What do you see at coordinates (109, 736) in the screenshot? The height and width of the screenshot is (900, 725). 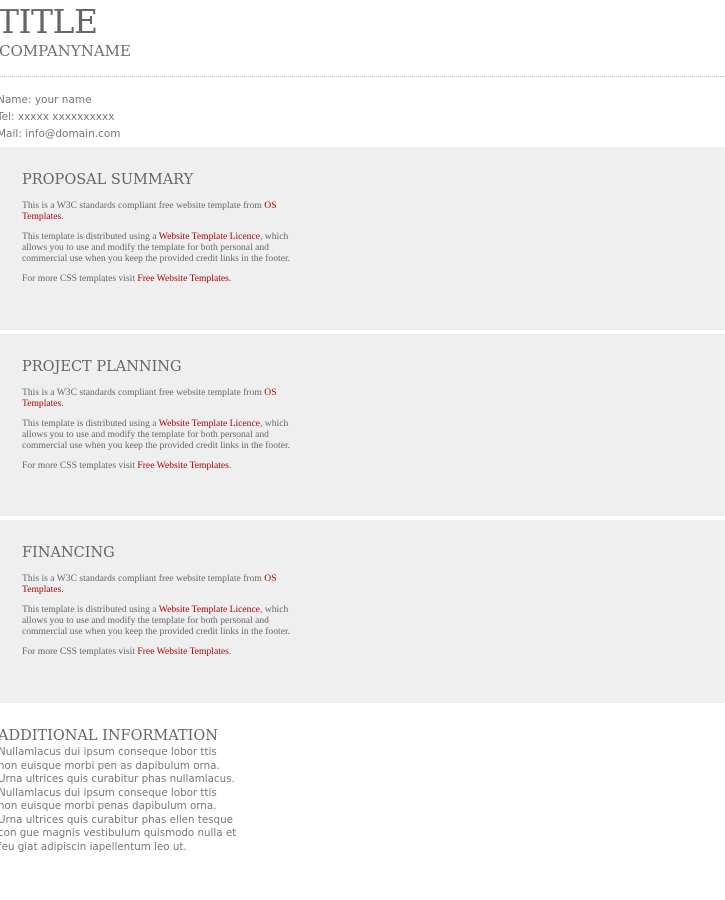 I see `additional-title: ADDITIONAL INFORMATION` at bounding box center [109, 736].